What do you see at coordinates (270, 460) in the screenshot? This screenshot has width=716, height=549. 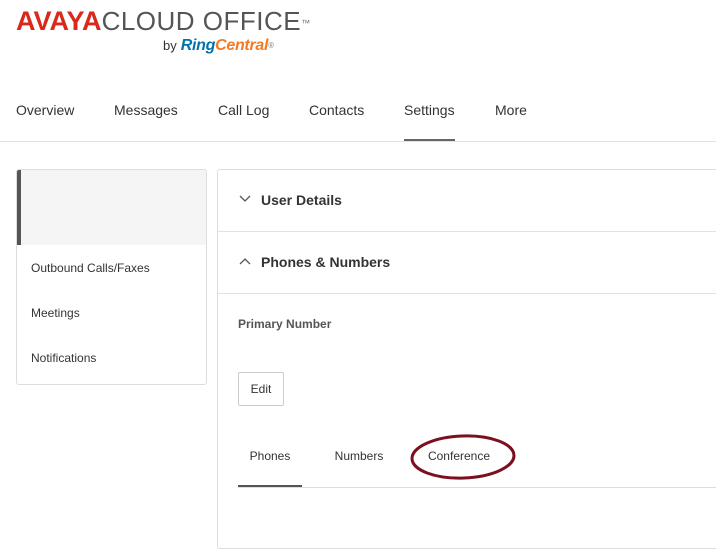 I see `tab-phones: Phones` at bounding box center [270, 460].